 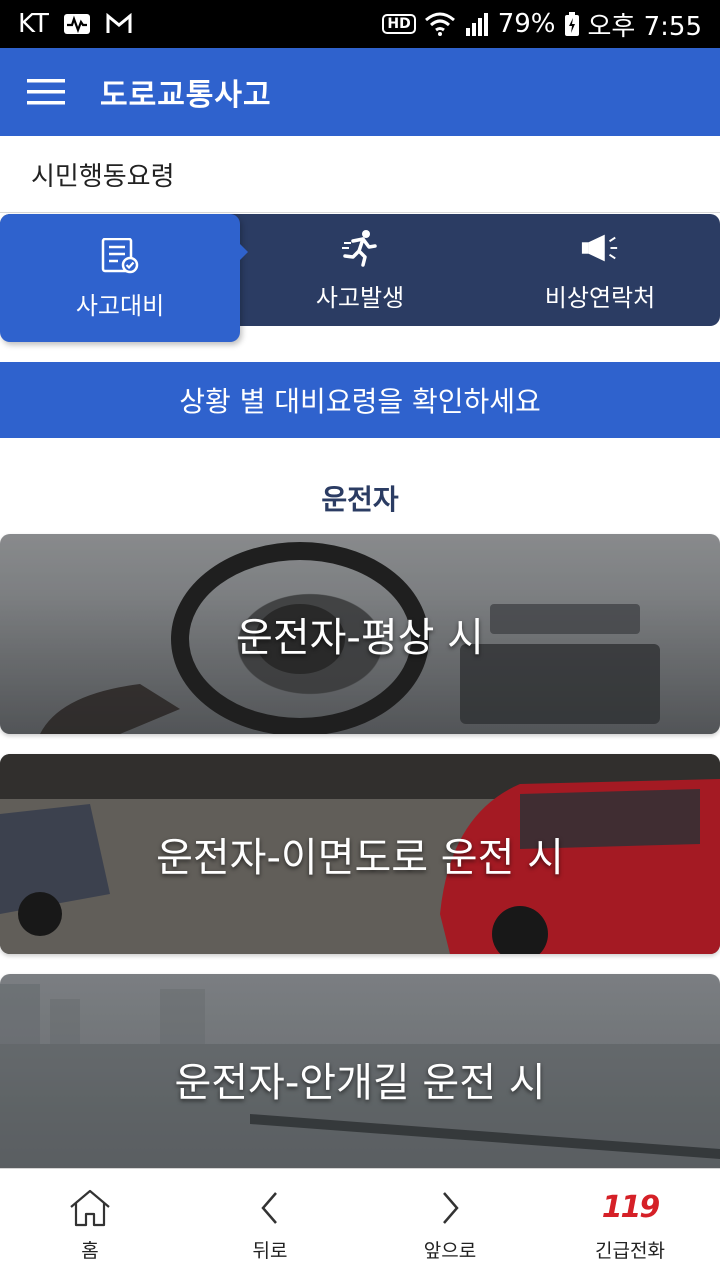 I want to click on nav-emergency-call: 119 긴급전화, so click(x=630, y=1224).